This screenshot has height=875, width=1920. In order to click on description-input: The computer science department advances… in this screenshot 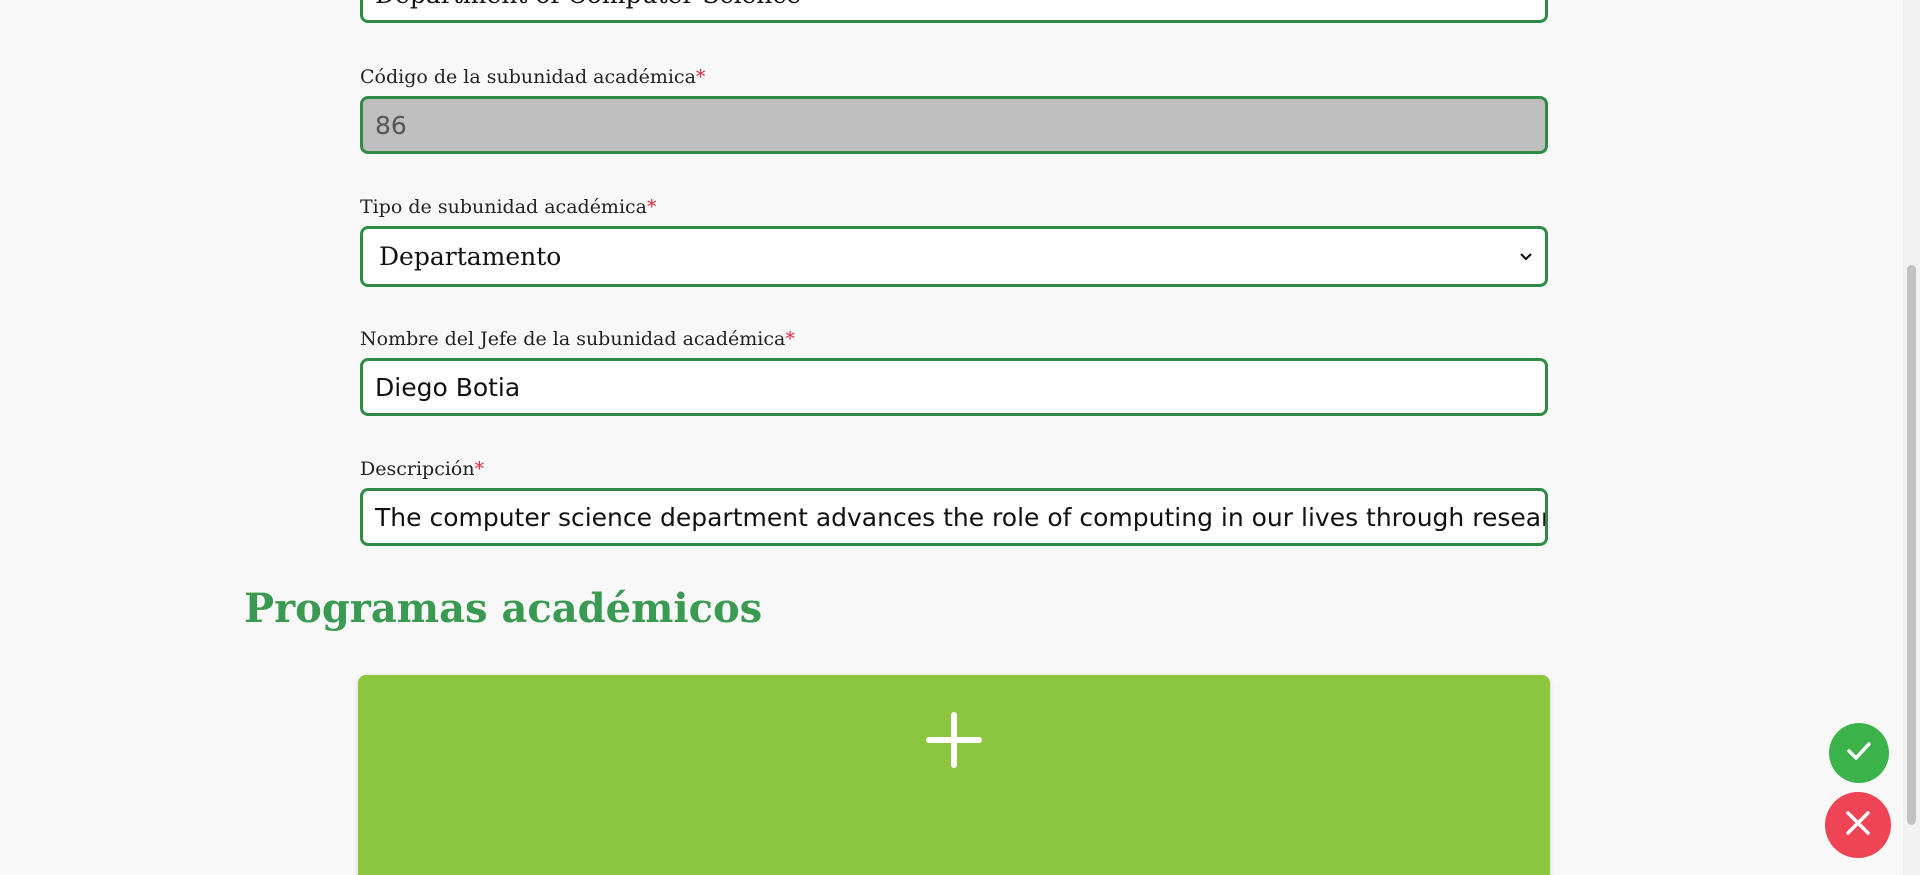, I will do `click(954, 517)`.